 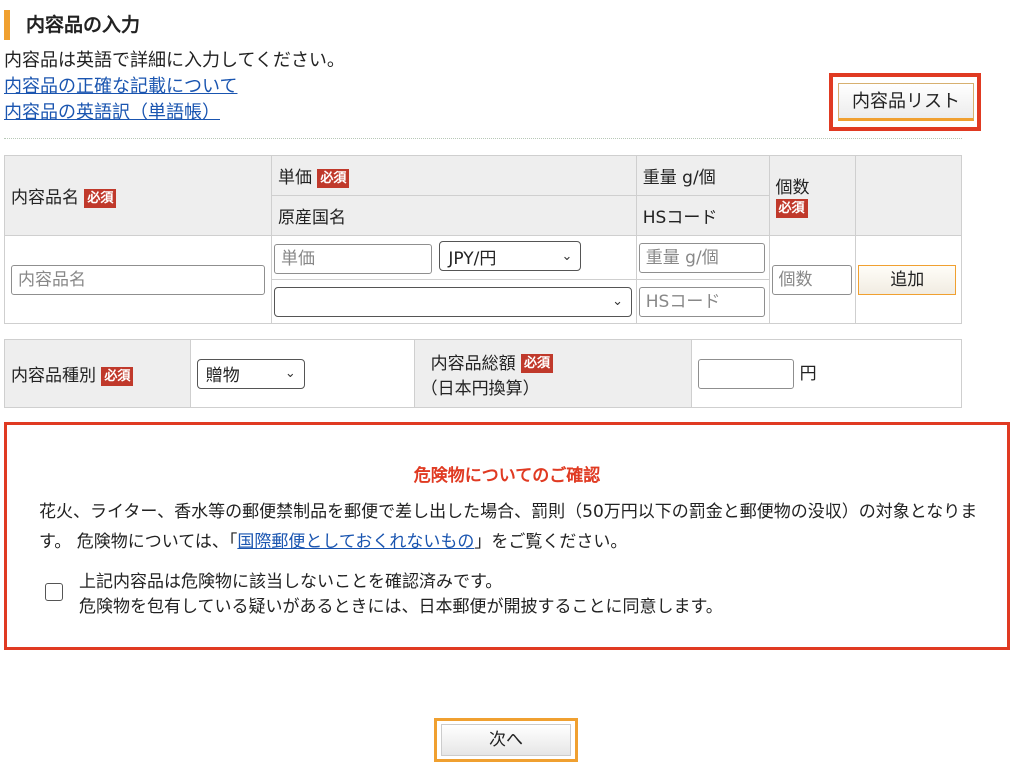 What do you see at coordinates (483, 138) in the screenshot?
I see `divider` at bounding box center [483, 138].